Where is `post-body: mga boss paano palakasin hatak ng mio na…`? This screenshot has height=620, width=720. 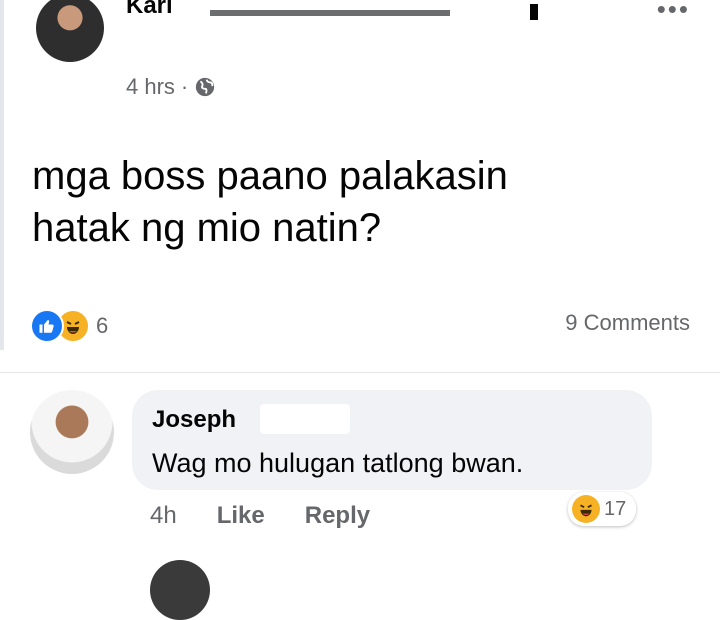 post-body: mga boss paano palakasin hatak ng mio na… is located at coordinates (352, 202).